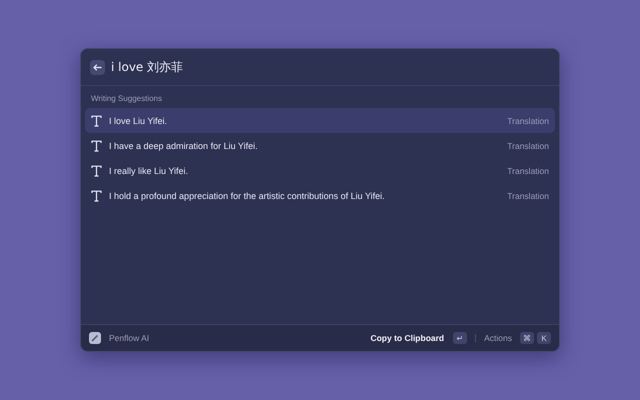  What do you see at coordinates (149, 171) in the screenshot?
I see `suggestion-text: I really like Liu Yifei.` at bounding box center [149, 171].